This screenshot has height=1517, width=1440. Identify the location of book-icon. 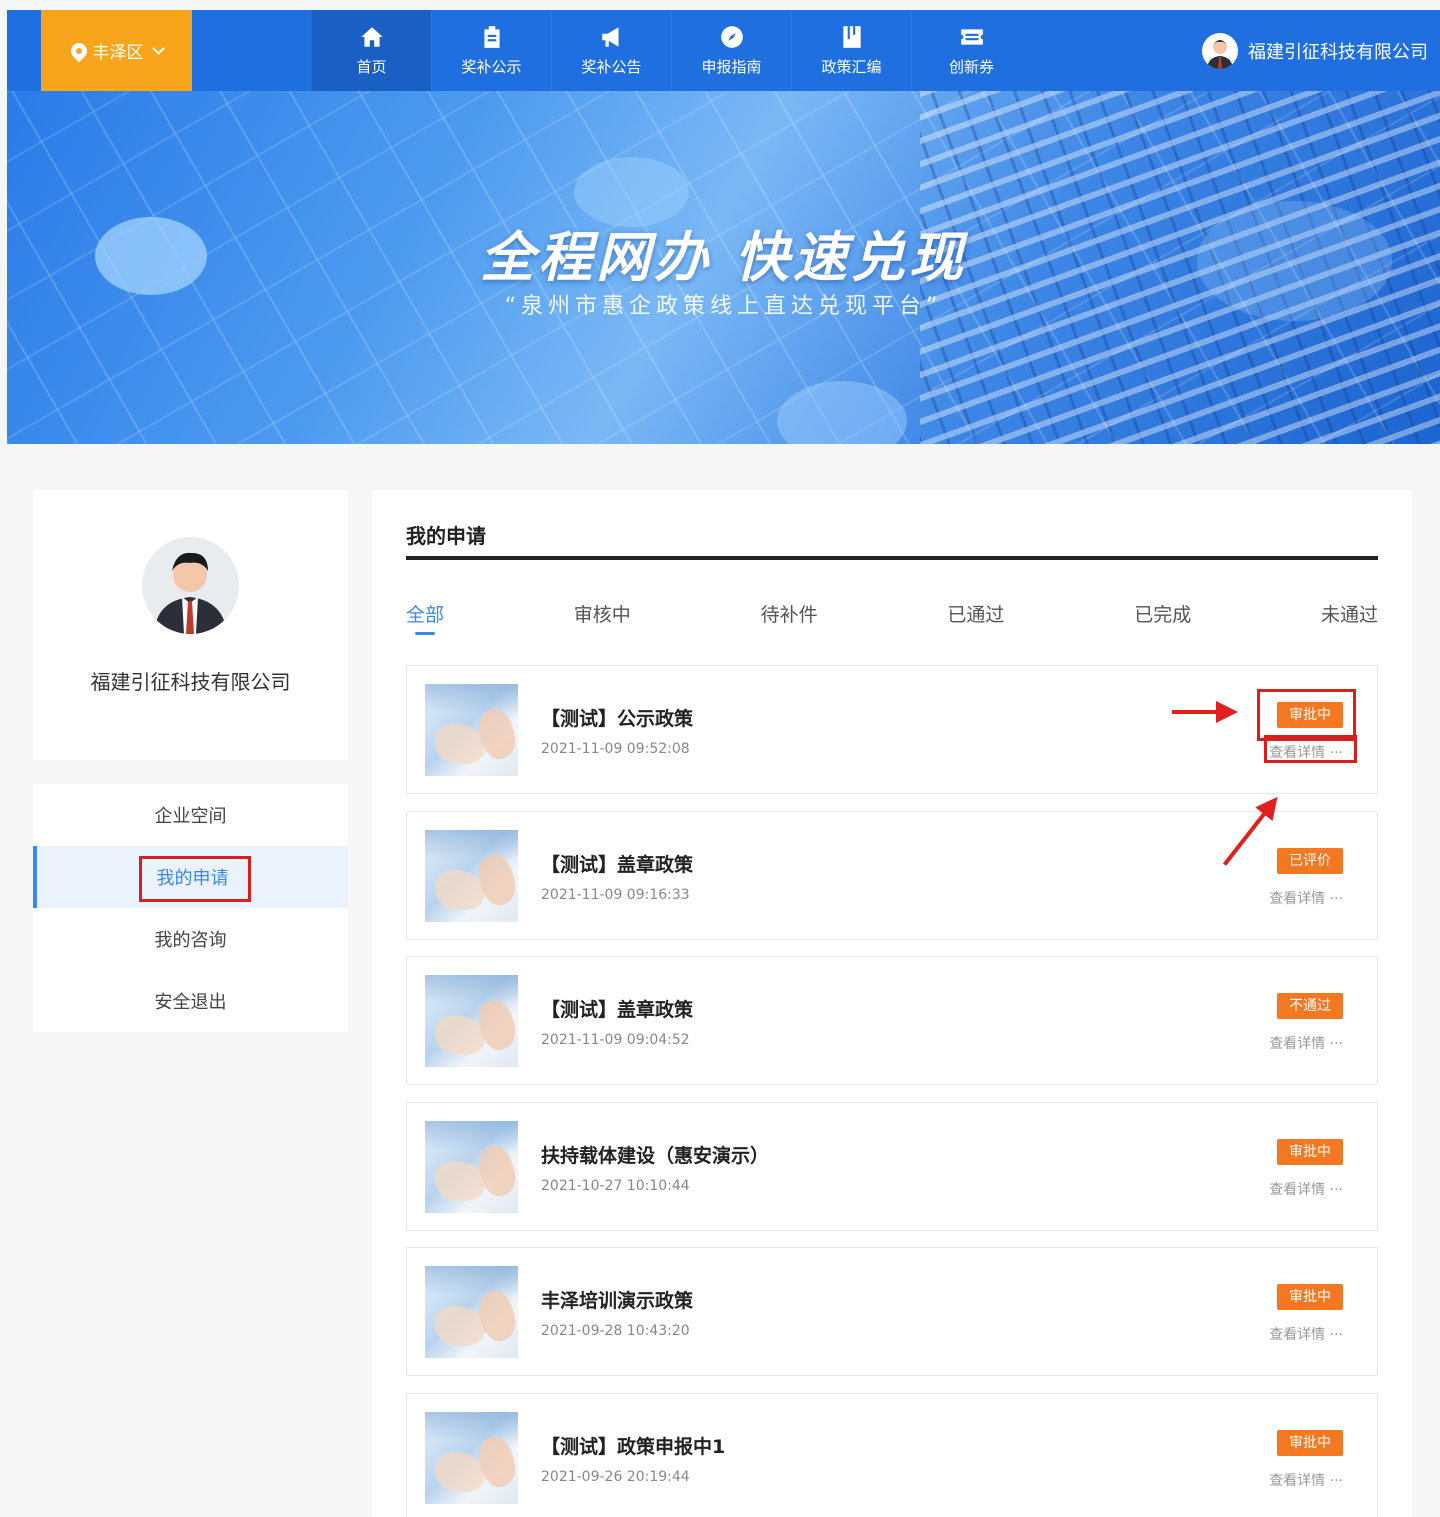
(851, 37).